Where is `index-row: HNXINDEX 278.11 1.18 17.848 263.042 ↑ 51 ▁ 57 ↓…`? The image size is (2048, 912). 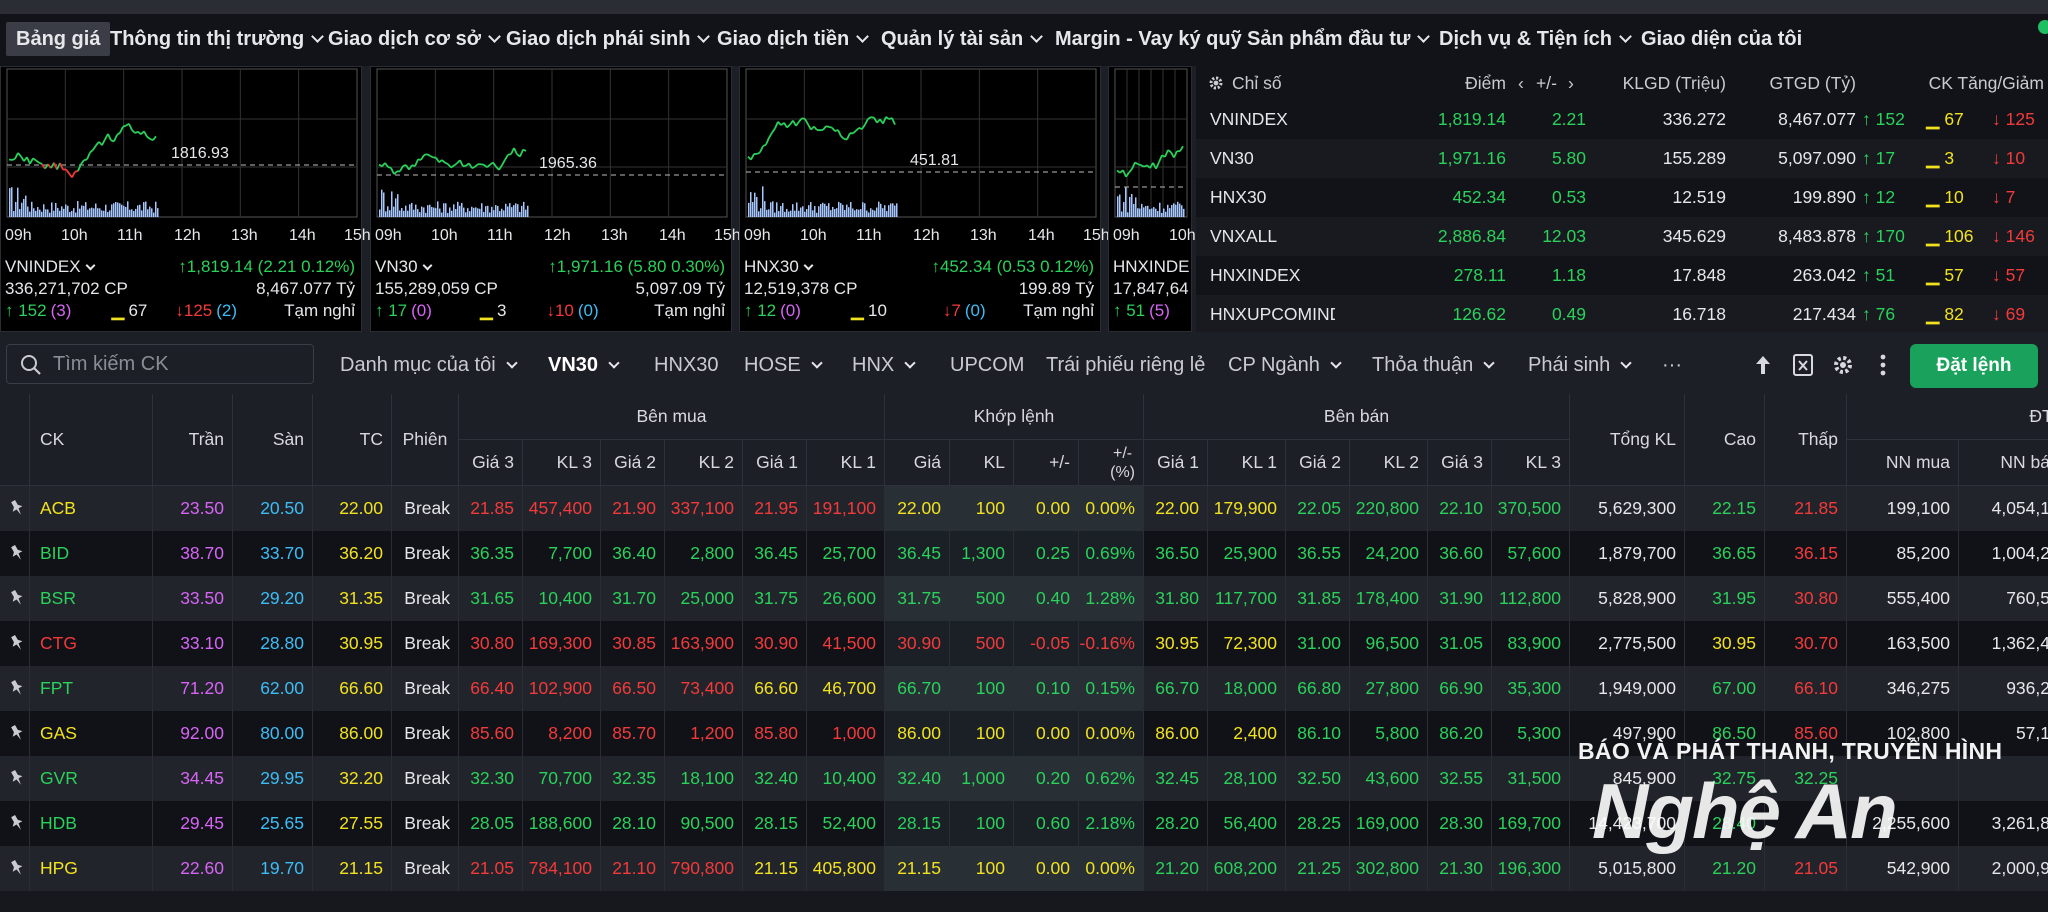 index-row: HNXINDEX 278.11 1.18 17.848 263.042 ↑ 51 ▁ 57 ↓… is located at coordinates (1622, 275).